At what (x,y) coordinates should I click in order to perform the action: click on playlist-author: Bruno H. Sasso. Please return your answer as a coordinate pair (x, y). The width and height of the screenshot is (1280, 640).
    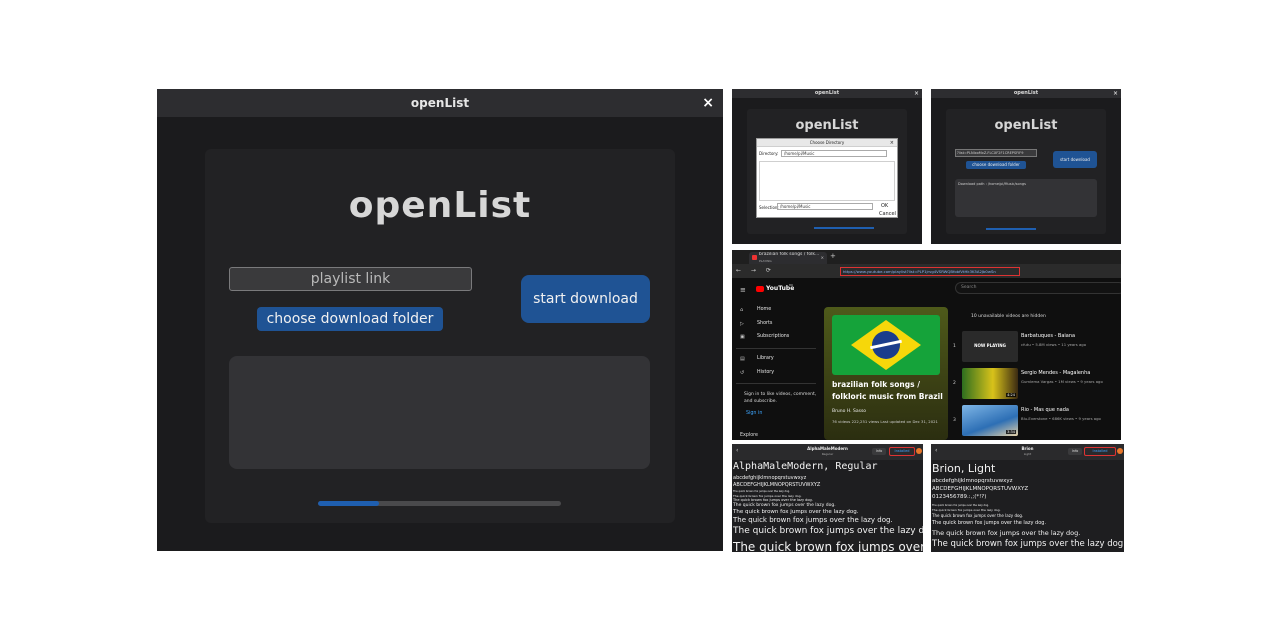
    Looking at the image, I should click on (849, 411).